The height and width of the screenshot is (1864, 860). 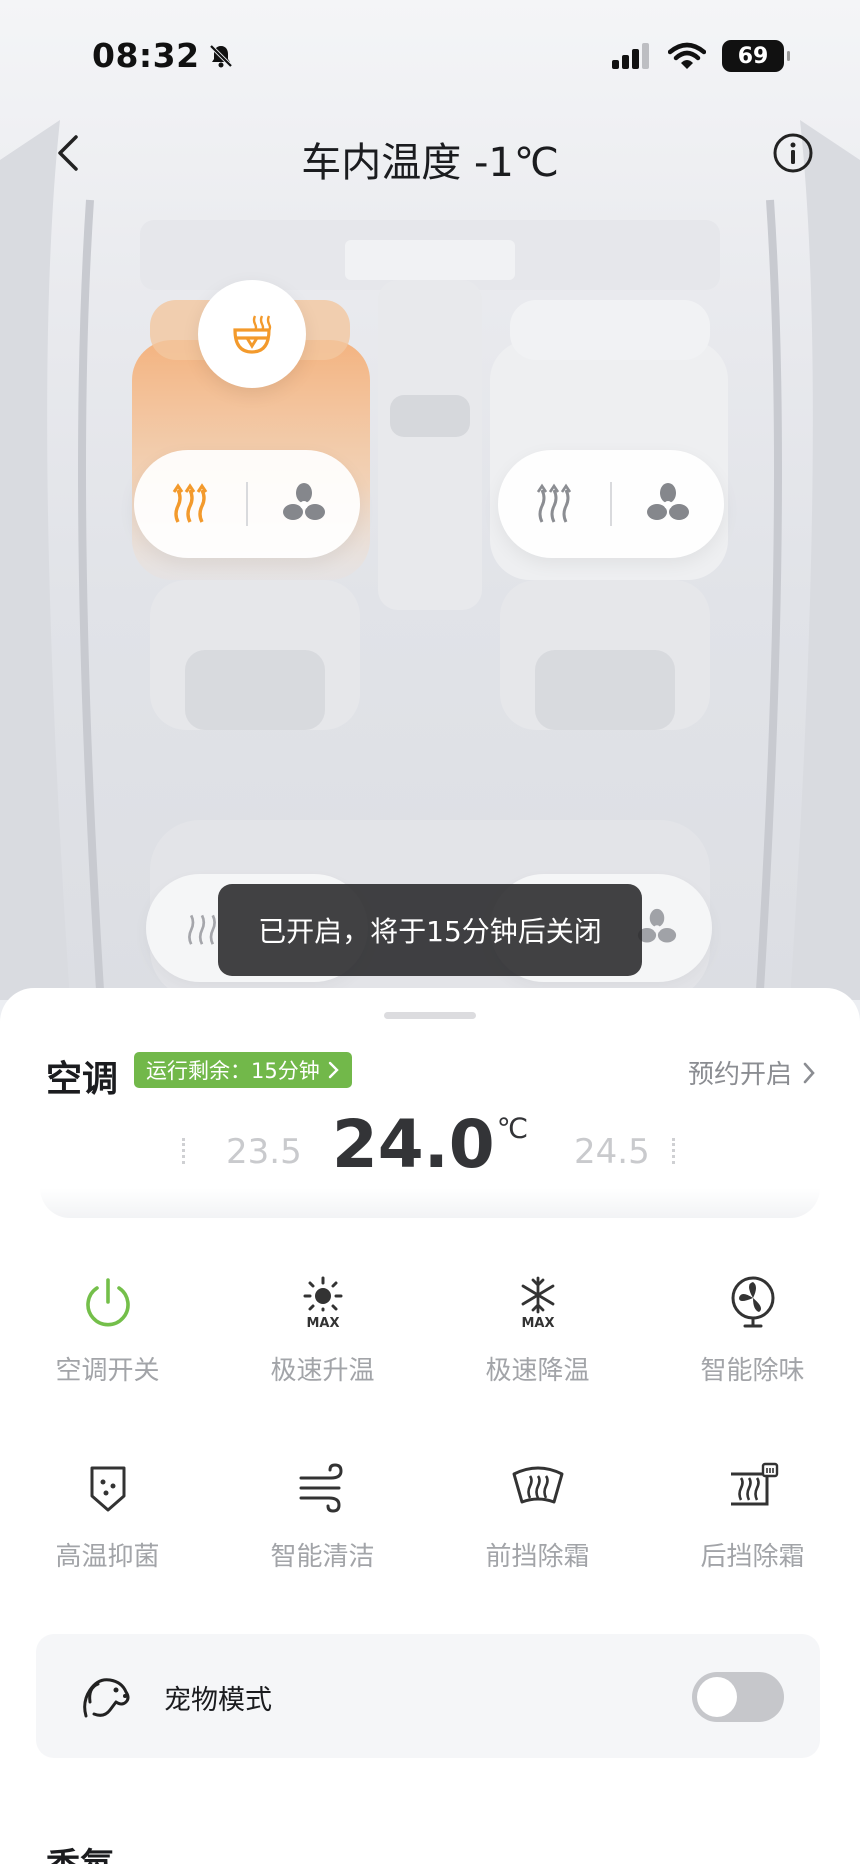 I want to click on high-temp-sterilize-button: 高温抑菌, so click(x=107, y=1547).